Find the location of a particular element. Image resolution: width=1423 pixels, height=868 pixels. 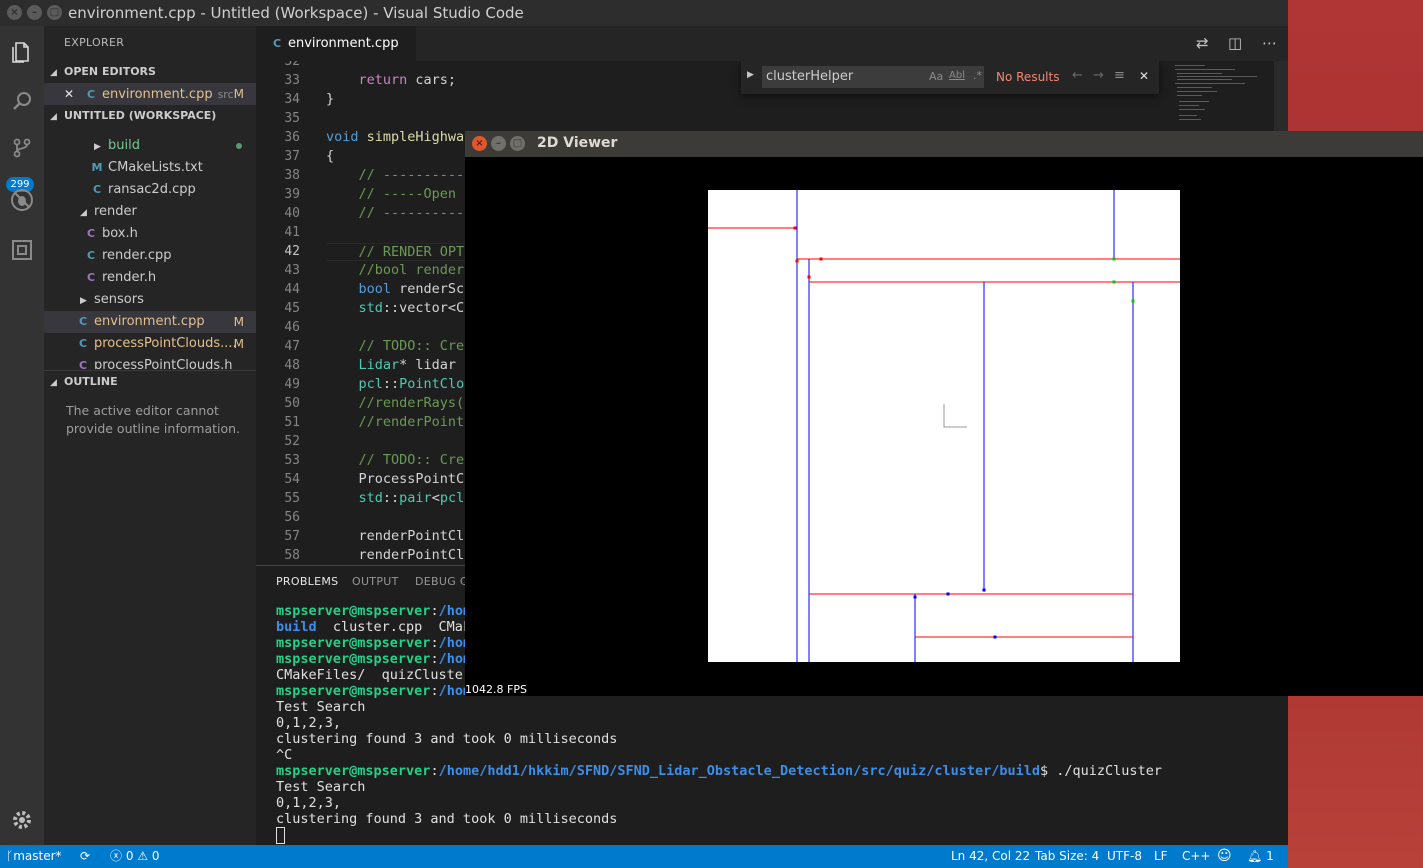

find-widget: ▶ Aa Abl .* No Results ← → ≡ ✕ is located at coordinates (950, 77).